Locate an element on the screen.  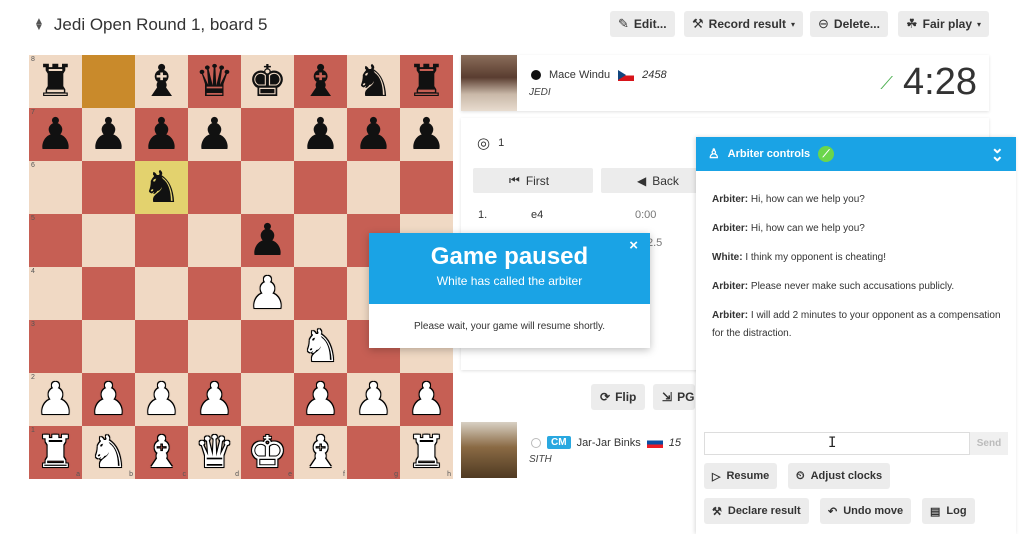
square-a2: 2 ♟ is located at coordinates (55, 399).